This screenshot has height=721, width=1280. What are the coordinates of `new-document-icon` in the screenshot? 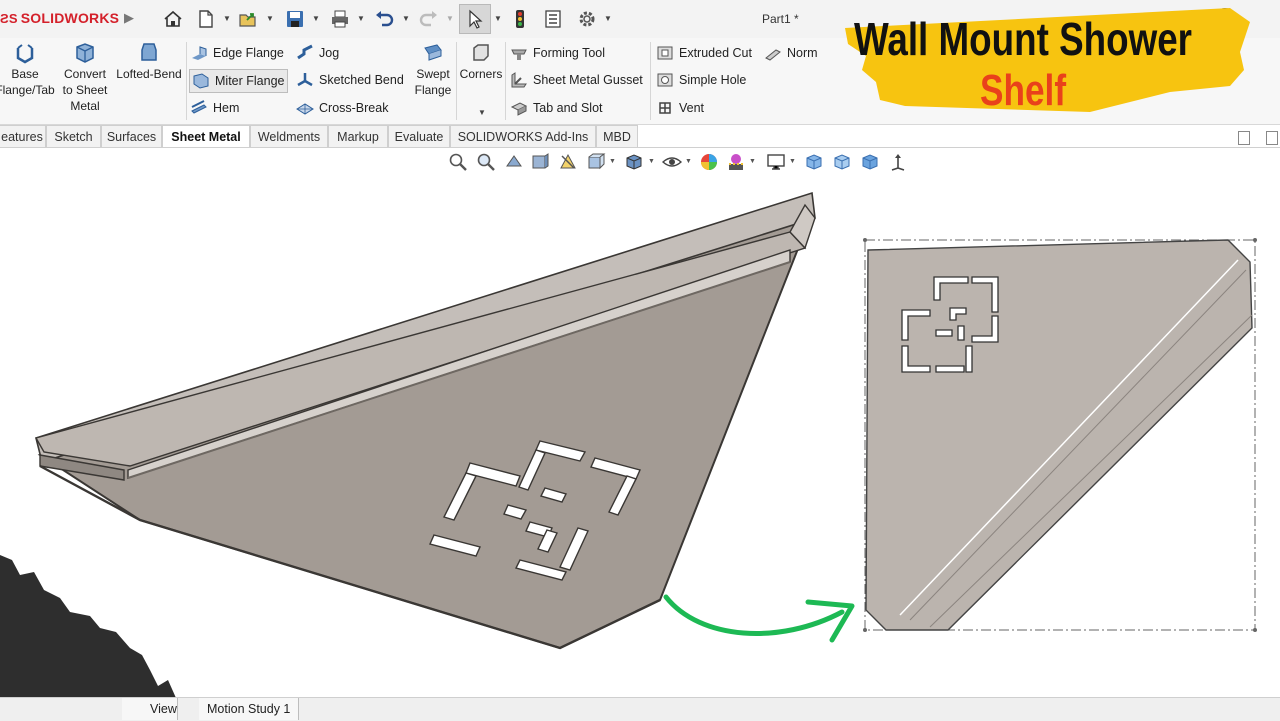 It's located at (206, 19).